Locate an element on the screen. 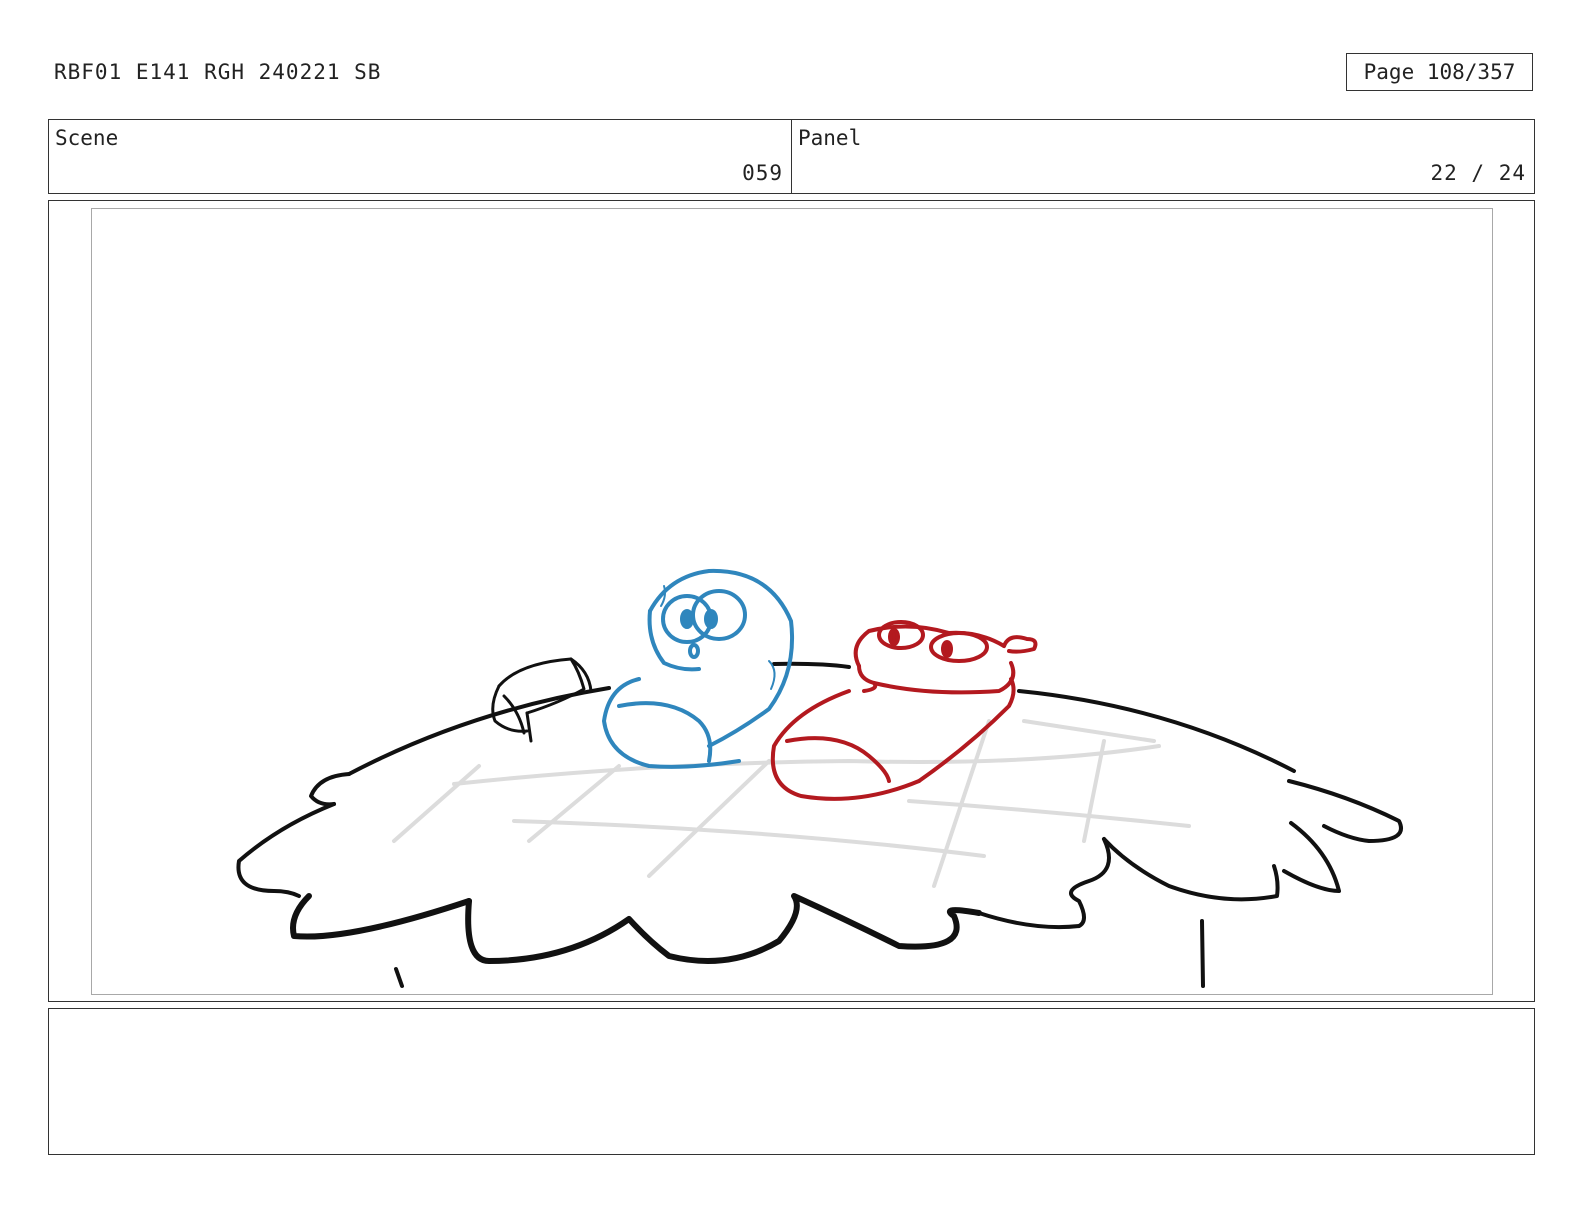 Image resolution: width=1584 pixels, height=1224 pixels. blue-character is located at coordinates (698, 668).